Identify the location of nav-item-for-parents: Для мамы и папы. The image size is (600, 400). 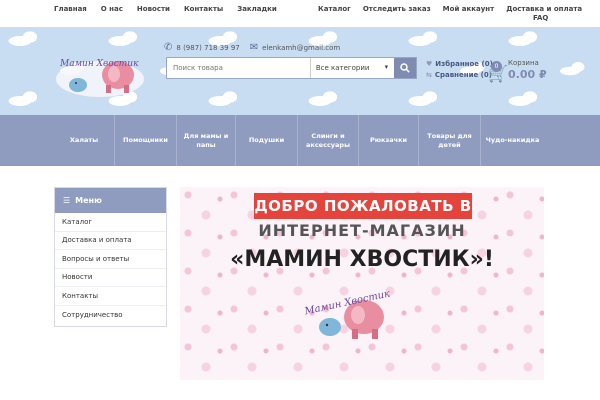
(206, 140).